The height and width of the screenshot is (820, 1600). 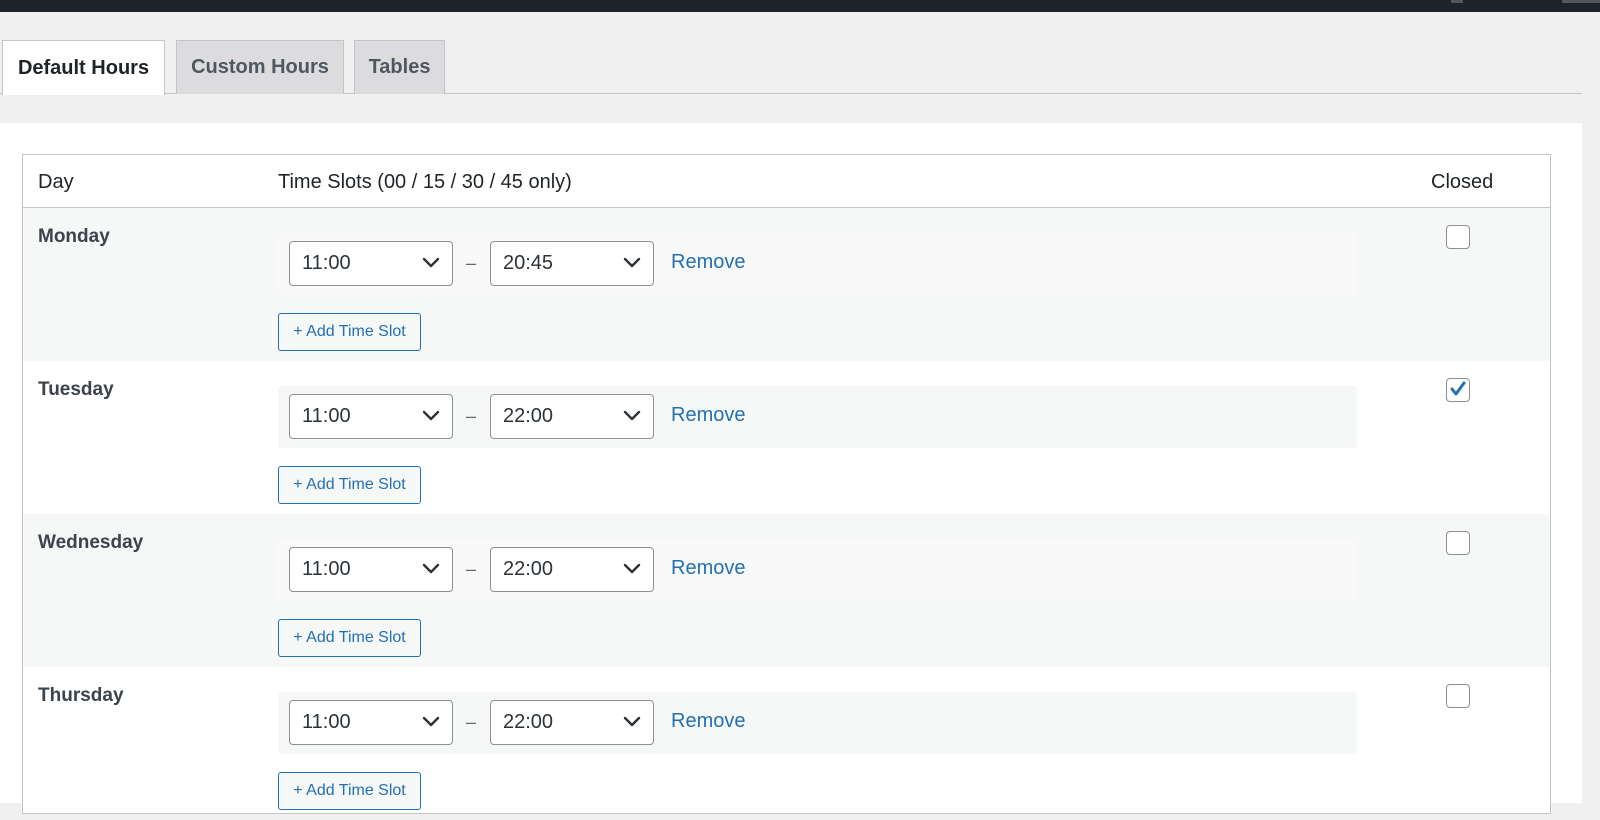 What do you see at coordinates (91, 542) in the screenshot?
I see `day-label: Wednesday` at bounding box center [91, 542].